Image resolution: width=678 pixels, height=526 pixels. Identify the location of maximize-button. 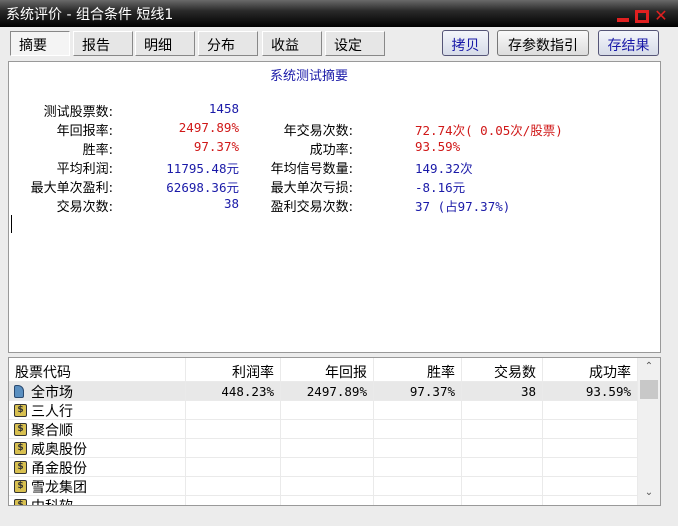
(642, 16).